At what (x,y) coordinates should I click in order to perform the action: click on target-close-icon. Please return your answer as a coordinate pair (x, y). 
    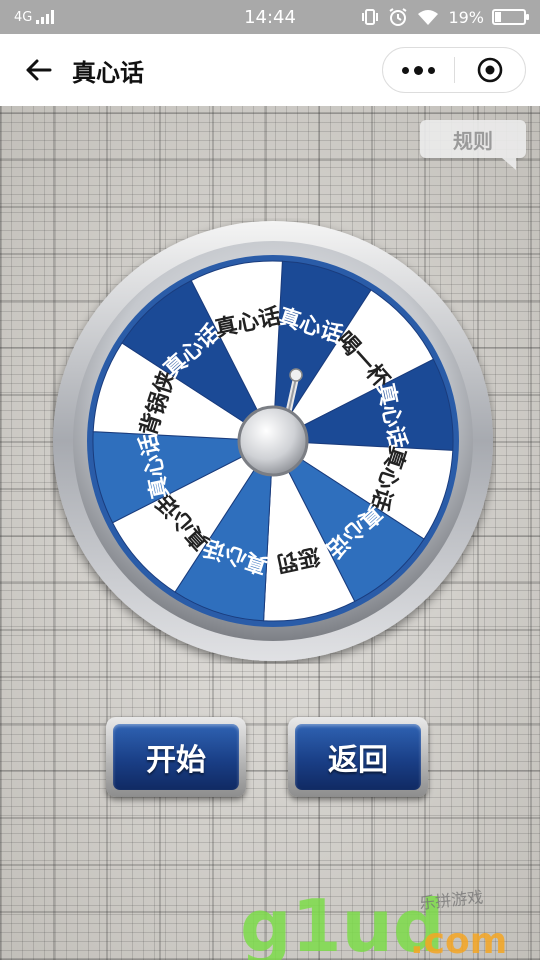
    Looking at the image, I should click on (490, 70).